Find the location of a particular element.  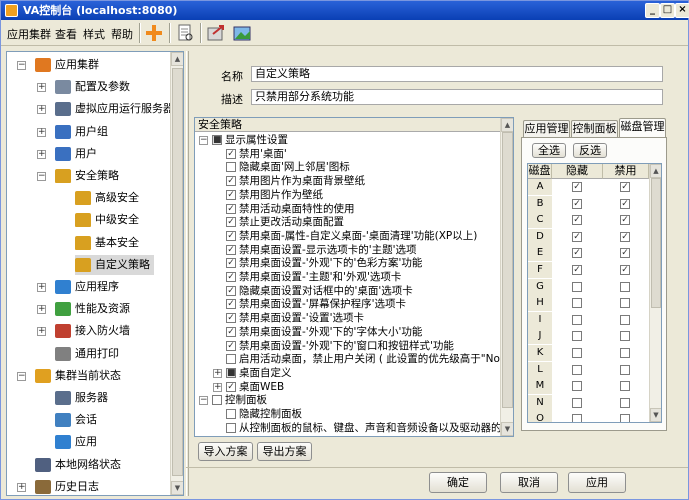

policy-row: ✓ 禁用桌面设置-'外观'下的'色彩方案'功能 is located at coordinates (324, 263).